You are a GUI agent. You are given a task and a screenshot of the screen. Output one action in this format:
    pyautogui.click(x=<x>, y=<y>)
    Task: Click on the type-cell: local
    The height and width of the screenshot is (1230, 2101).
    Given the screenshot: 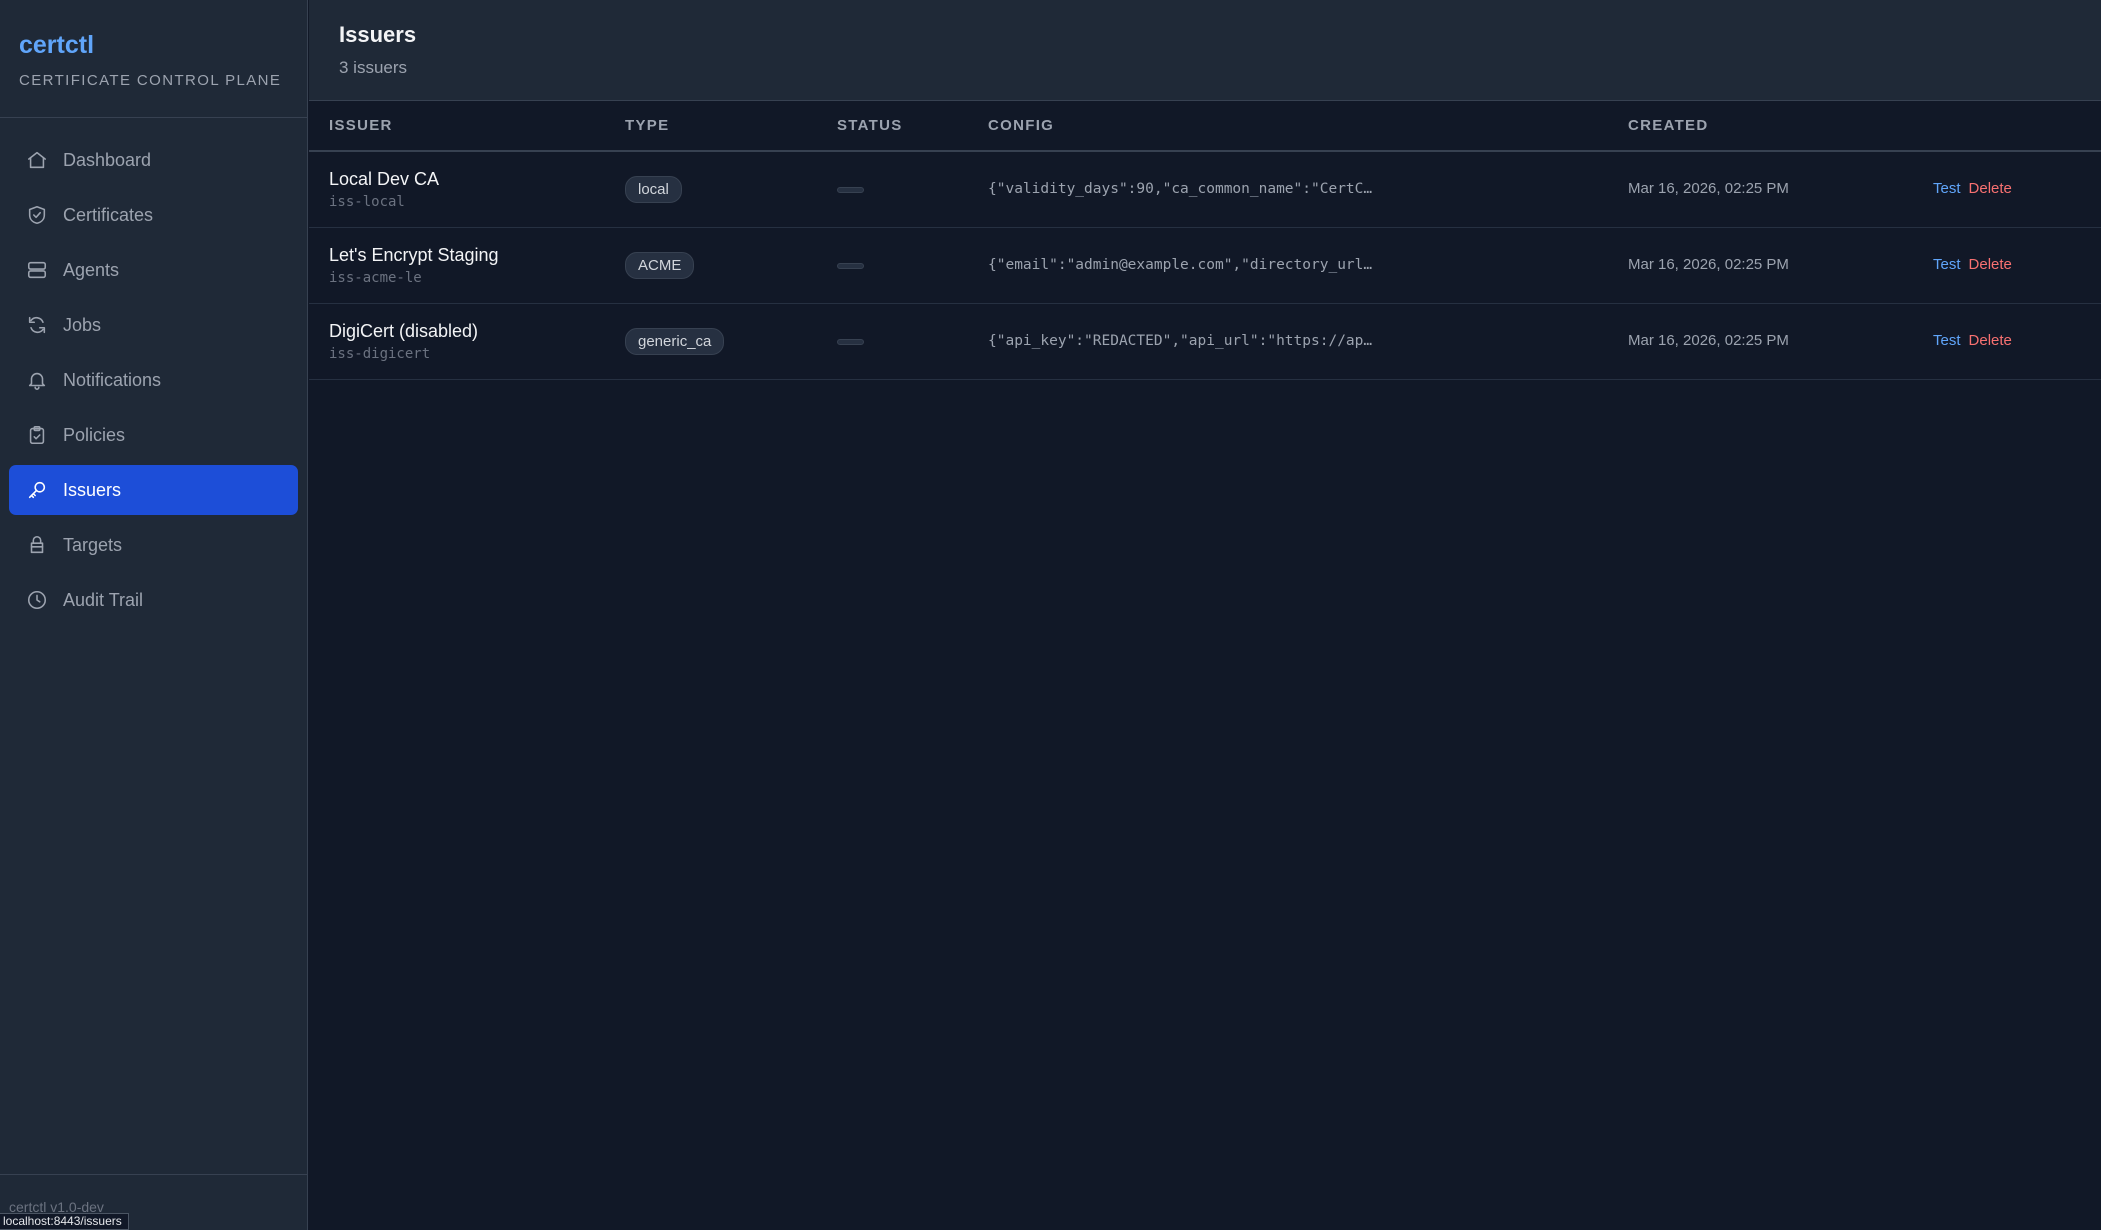 What is the action you would take?
    pyautogui.click(x=731, y=189)
    